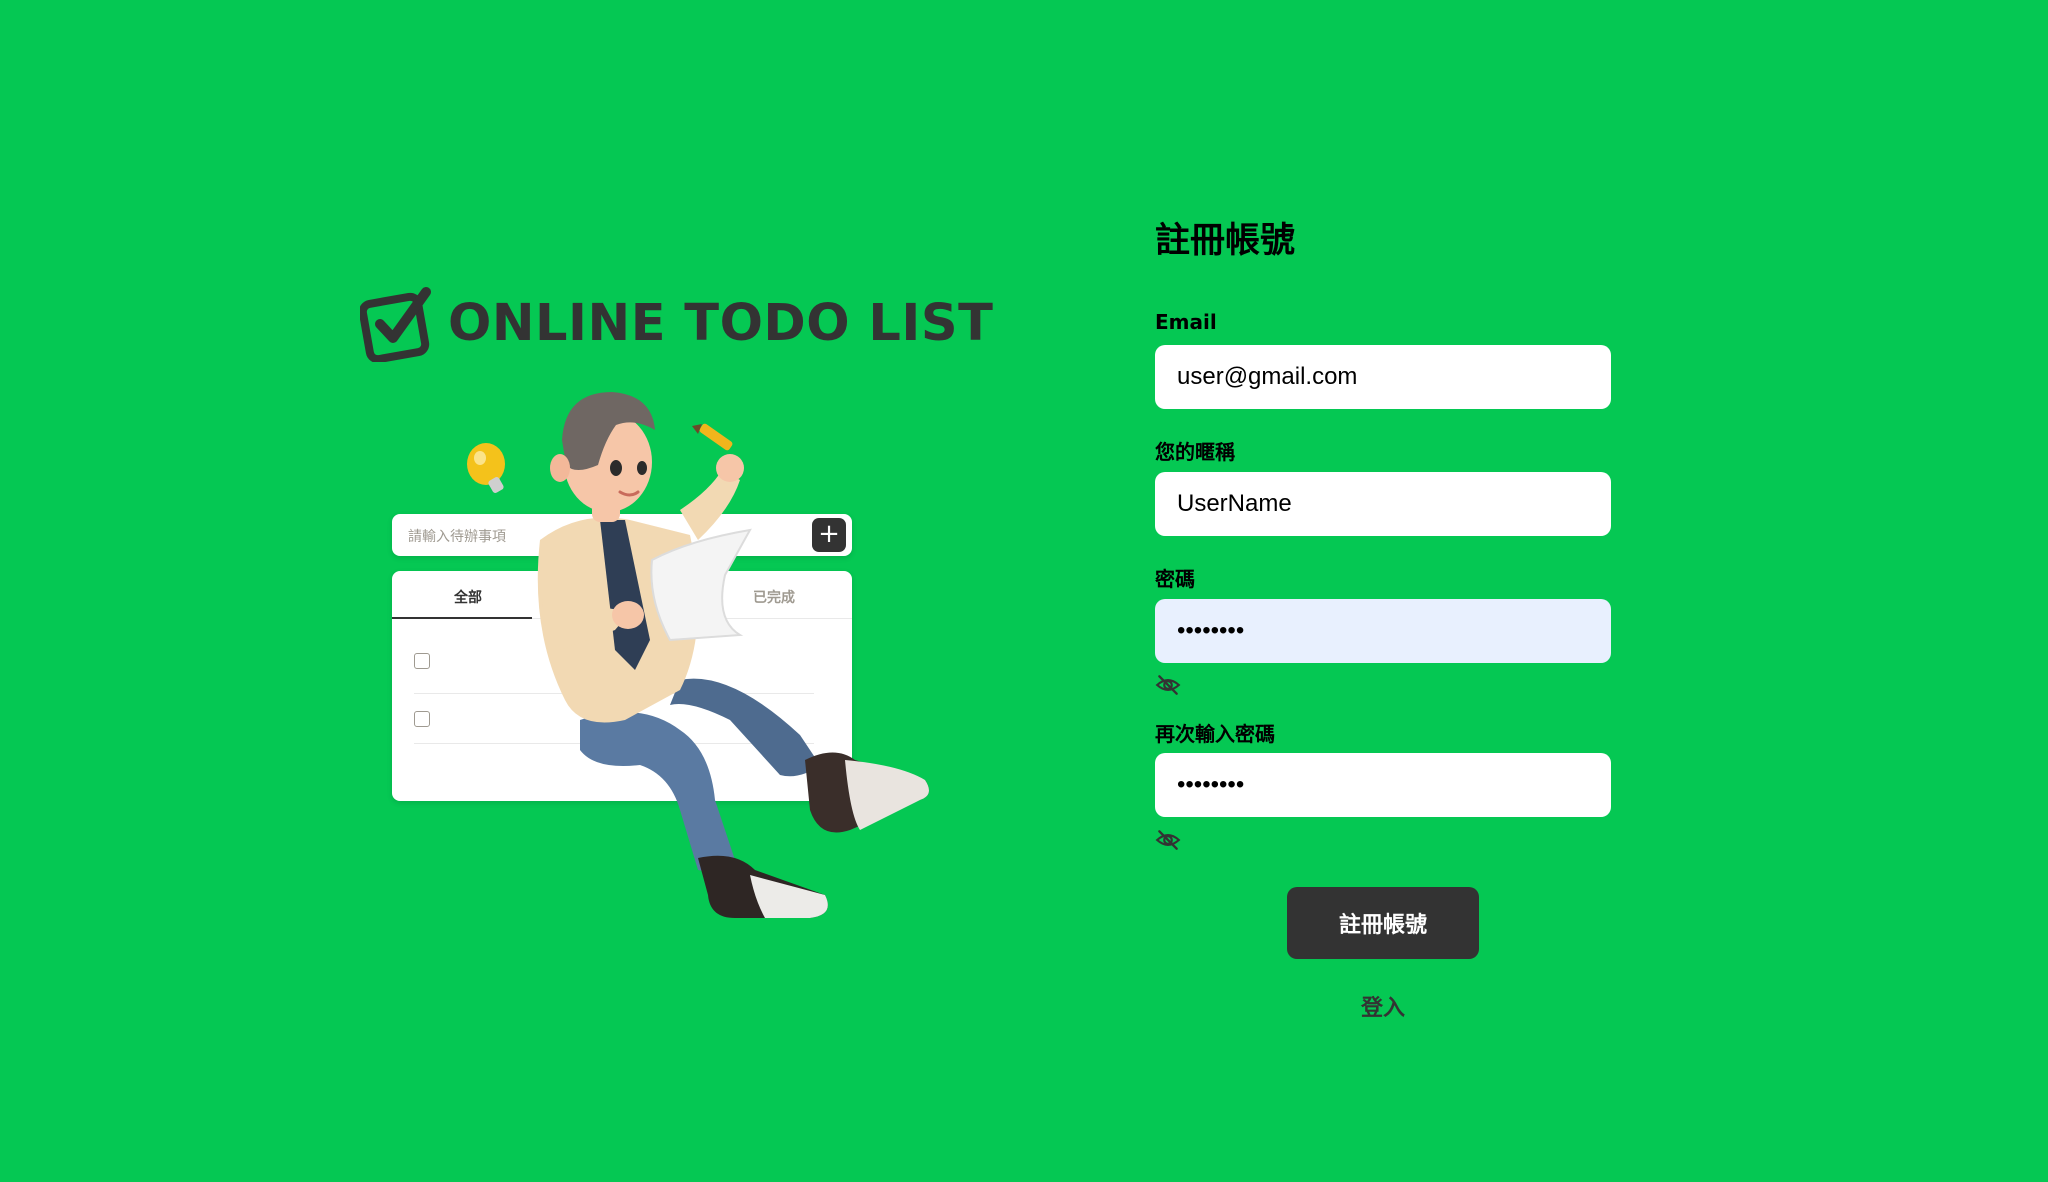 Image resolution: width=2048 pixels, height=1182 pixels. What do you see at coordinates (721, 323) in the screenshot?
I see `logo-text: ONLINE TODO LIST` at bounding box center [721, 323].